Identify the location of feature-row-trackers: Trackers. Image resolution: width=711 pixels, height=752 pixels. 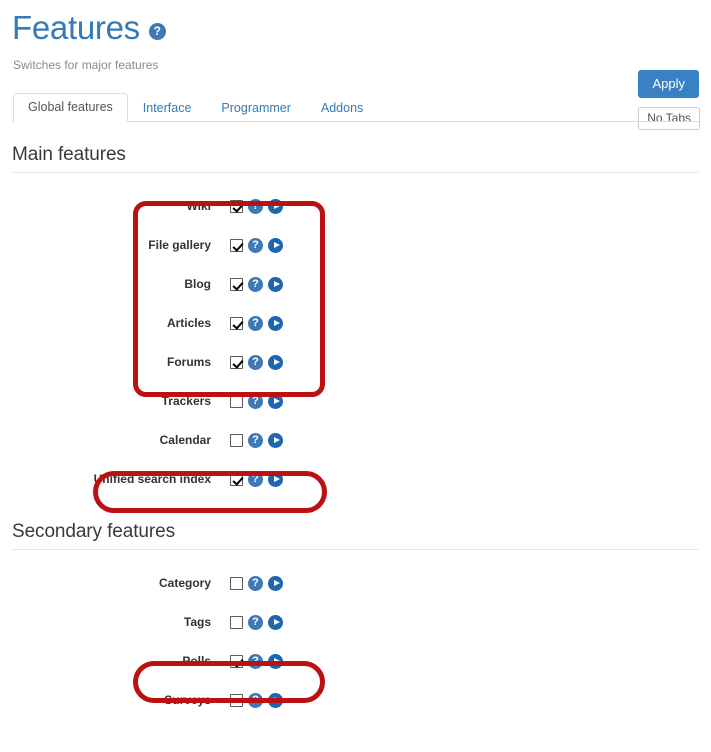
(355, 401).